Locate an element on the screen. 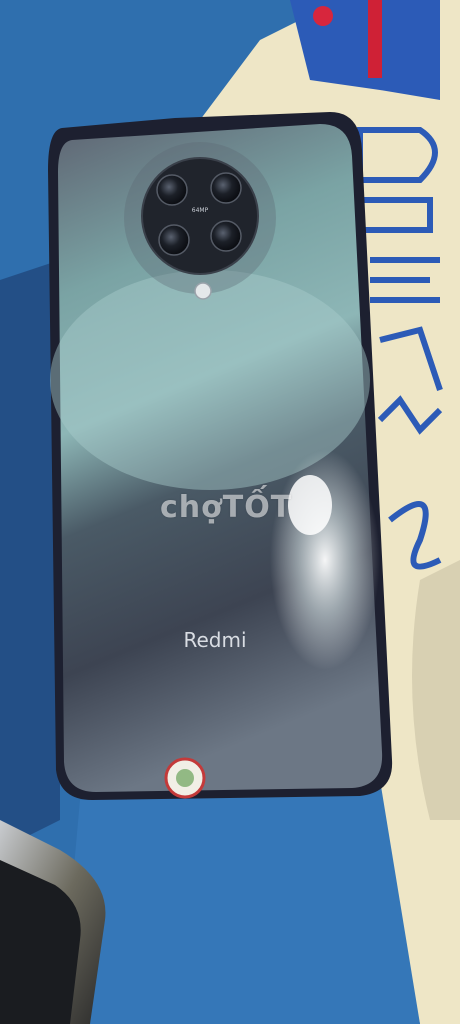 Image resolution: width=460 pixels, height=1024 pixels. cartoon-red-bar is located at coordinates (375, 39).